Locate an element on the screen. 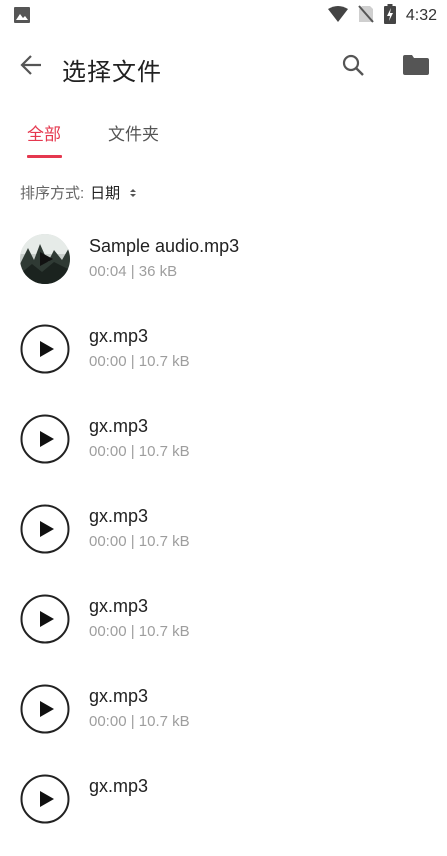 The height and width of the screenshot is (856, 447). search-button is located at coordinates (353, 67).